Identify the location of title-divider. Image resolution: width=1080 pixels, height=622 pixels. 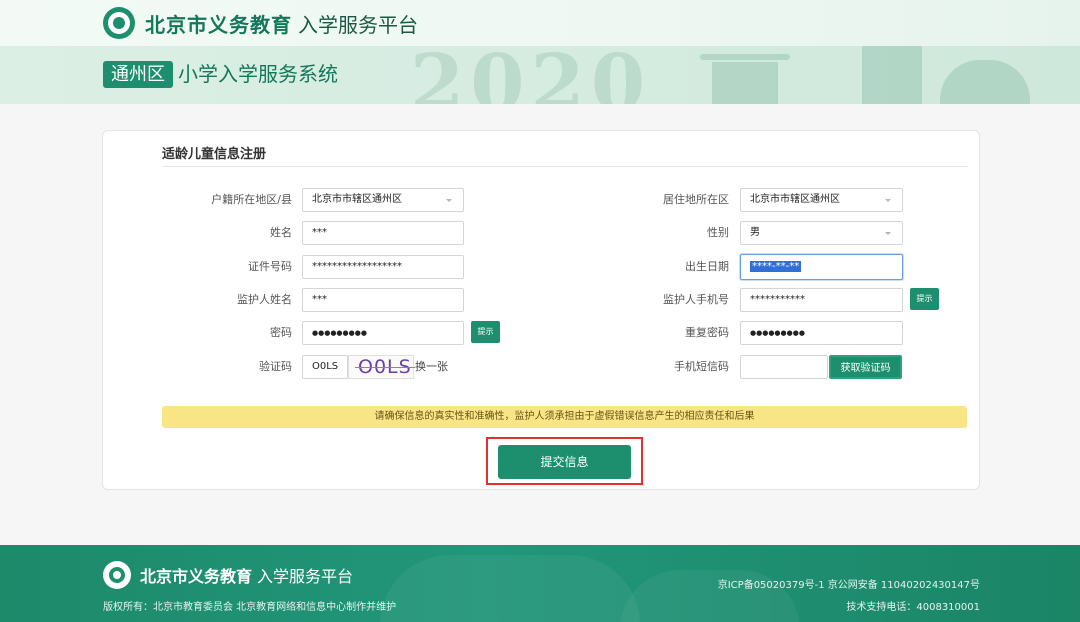
(565, 166).